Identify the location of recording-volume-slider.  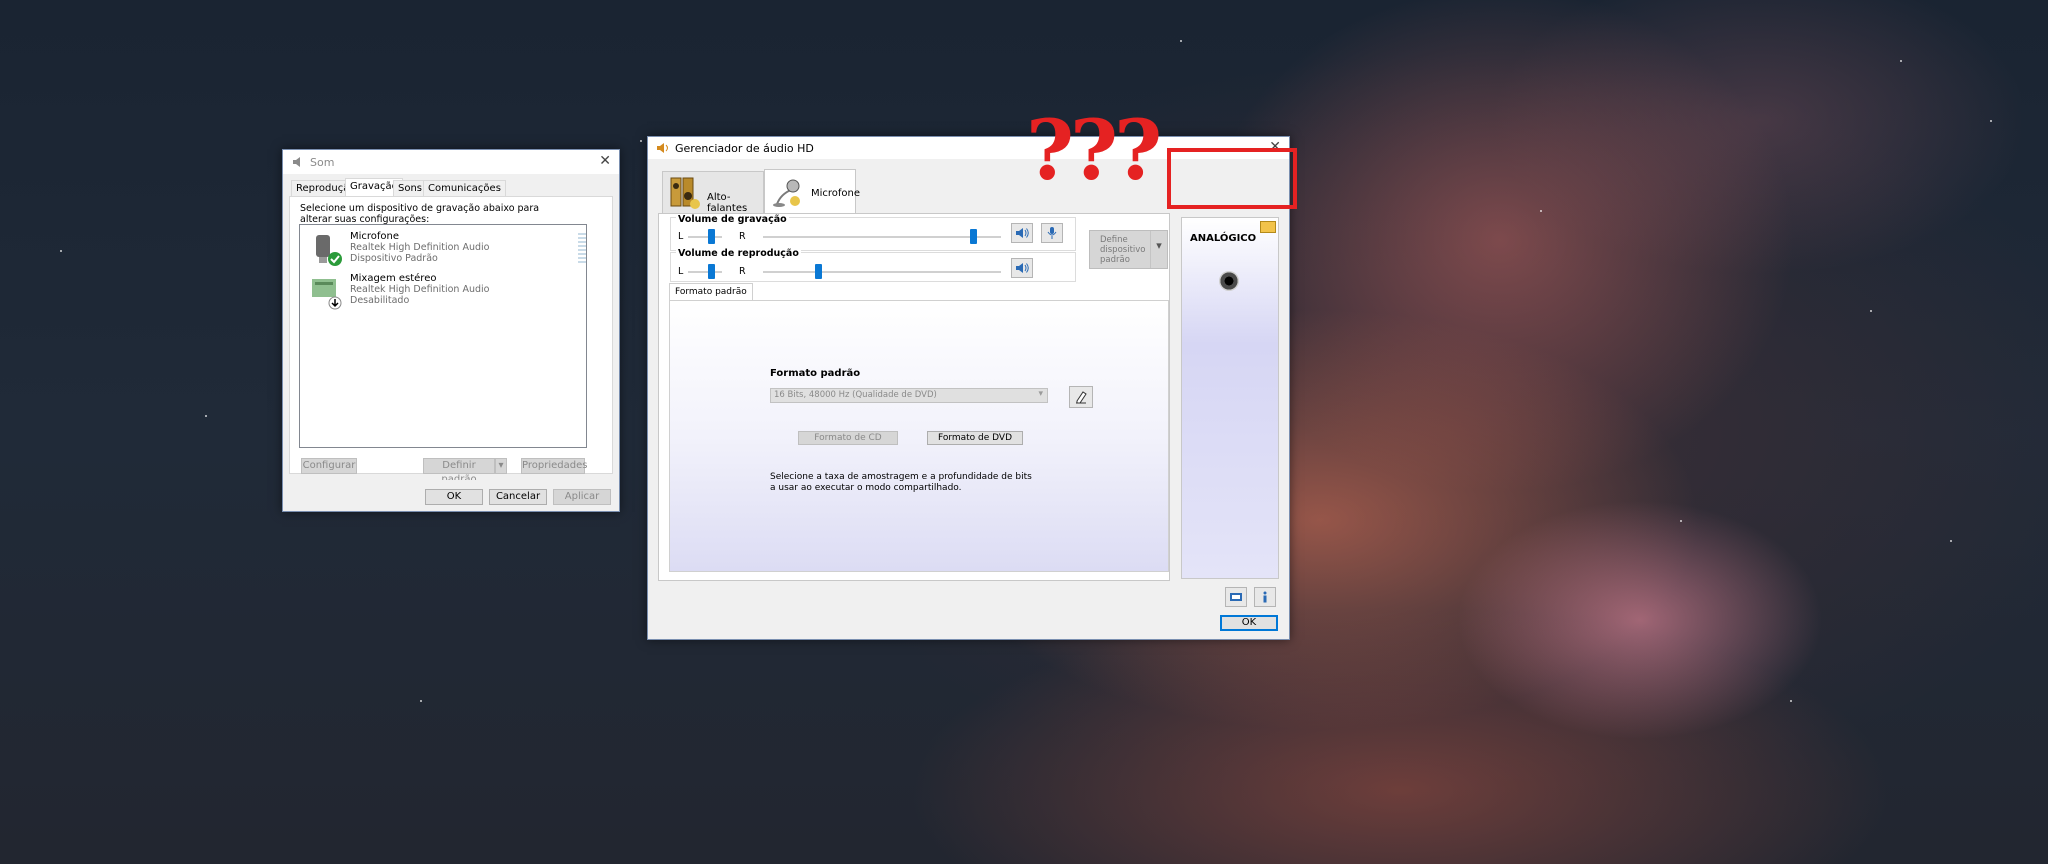
(973, 236).